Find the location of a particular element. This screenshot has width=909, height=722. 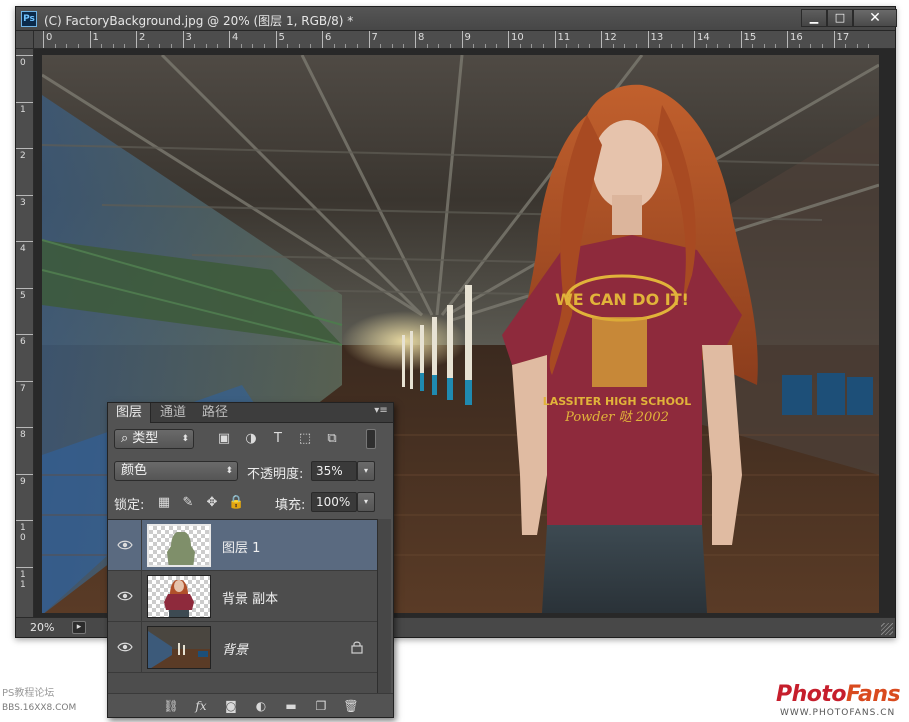

ruler-label: 5 is located at coordinates (281, 37).